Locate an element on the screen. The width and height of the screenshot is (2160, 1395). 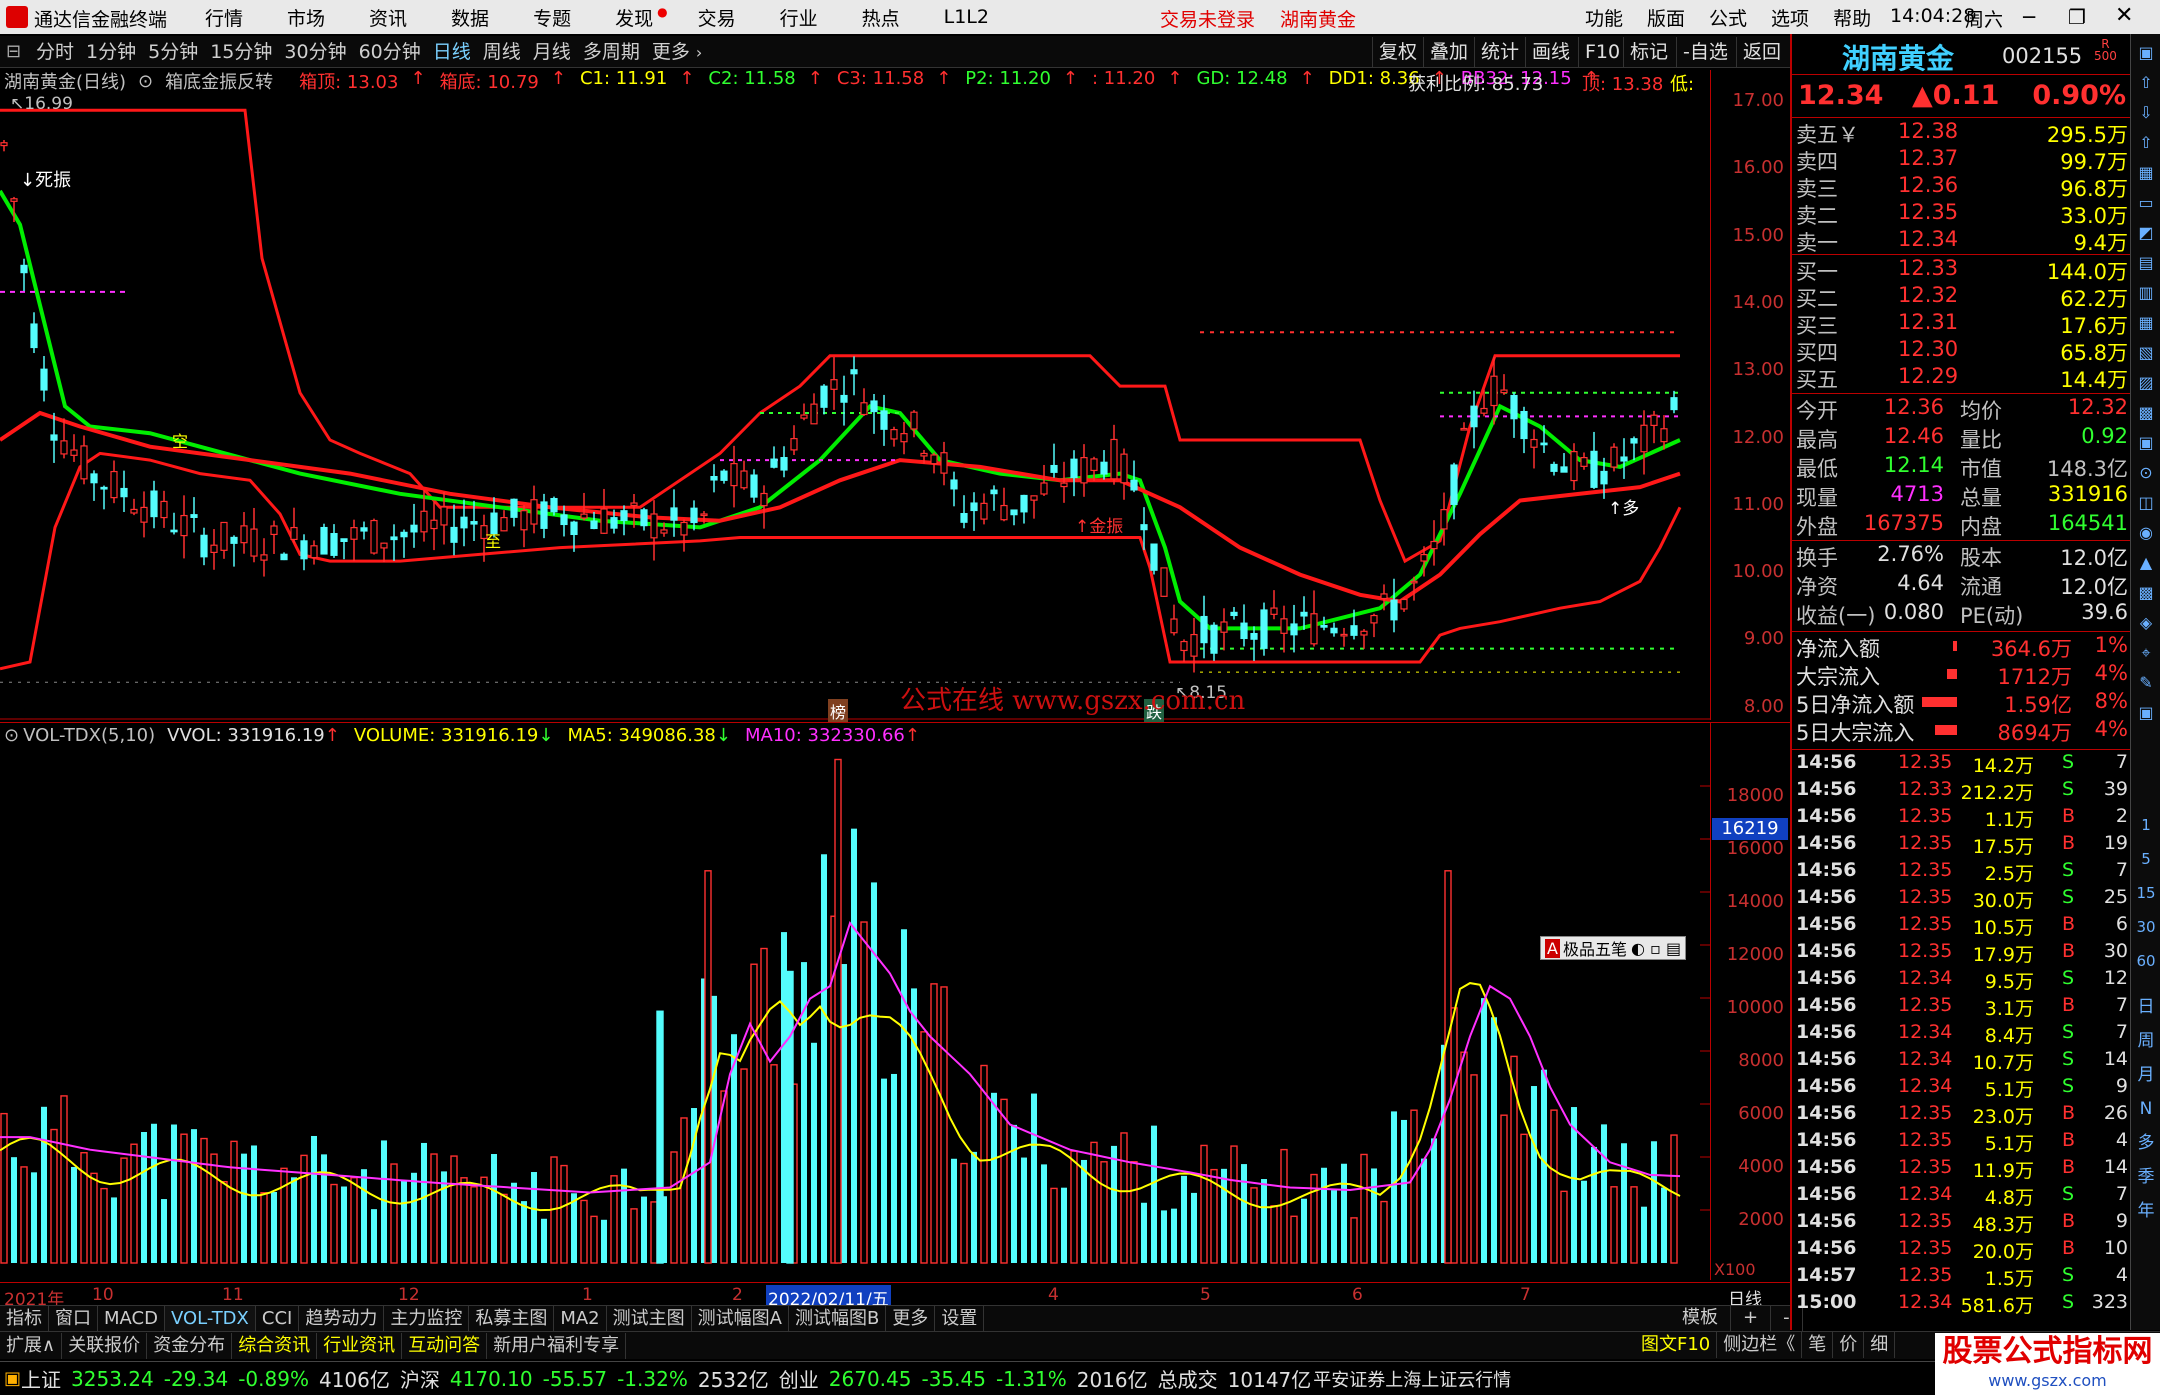
tick-row: 14:56 12.35 11.9万 B 14 is located at coordinates (1962, 1169).